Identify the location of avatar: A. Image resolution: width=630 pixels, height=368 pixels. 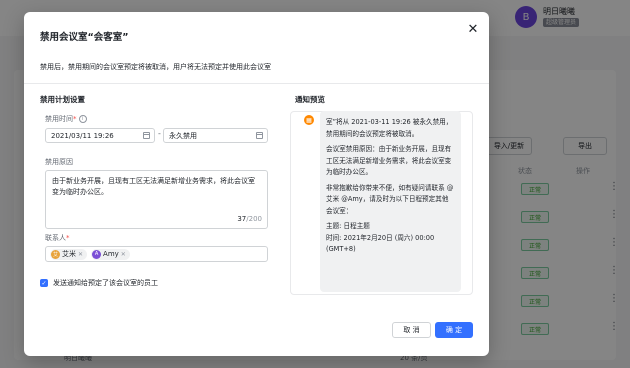
(97, 254).